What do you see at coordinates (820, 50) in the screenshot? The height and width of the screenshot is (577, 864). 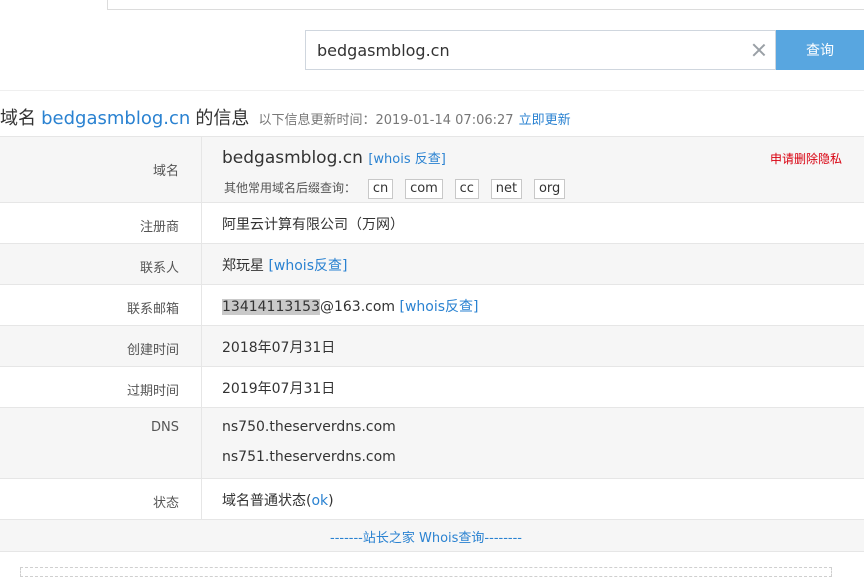 I see `search-button: 查询` at bounding box center [820, 50].